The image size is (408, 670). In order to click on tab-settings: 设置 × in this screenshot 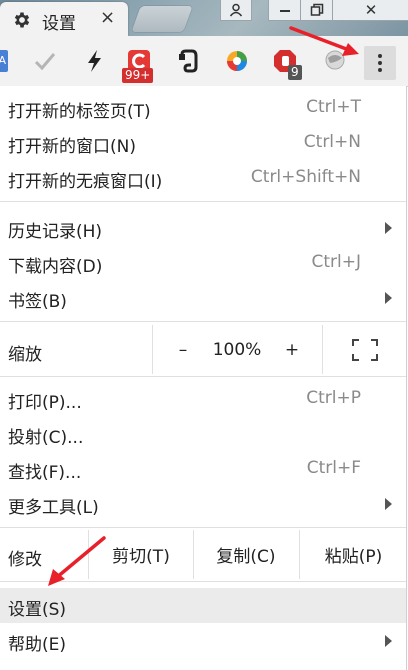, I will do `click(64, 19)`.